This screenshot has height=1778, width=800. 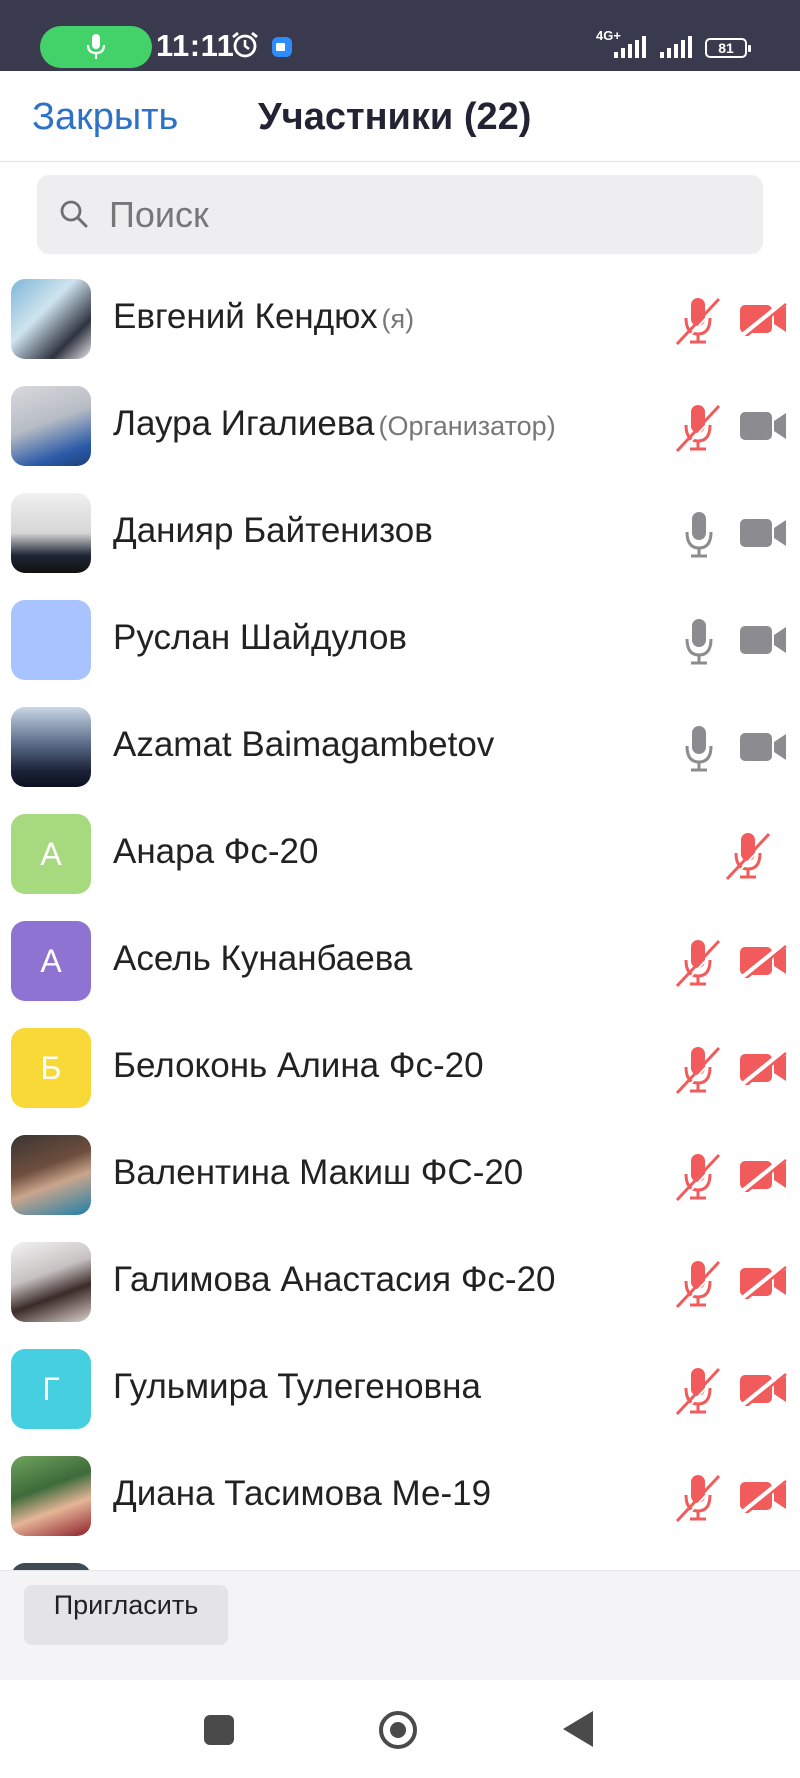 What do you see at coordinates (400, 853) in the screenshot?
I see `participant-row: А Анара Фс-20` at bounding box center [400, 853].